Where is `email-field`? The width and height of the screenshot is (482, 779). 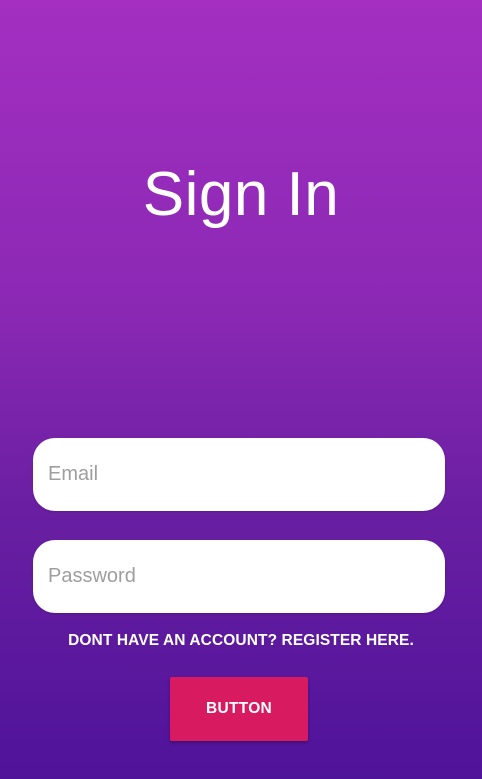 email-field is located at coordinates (239, 474).